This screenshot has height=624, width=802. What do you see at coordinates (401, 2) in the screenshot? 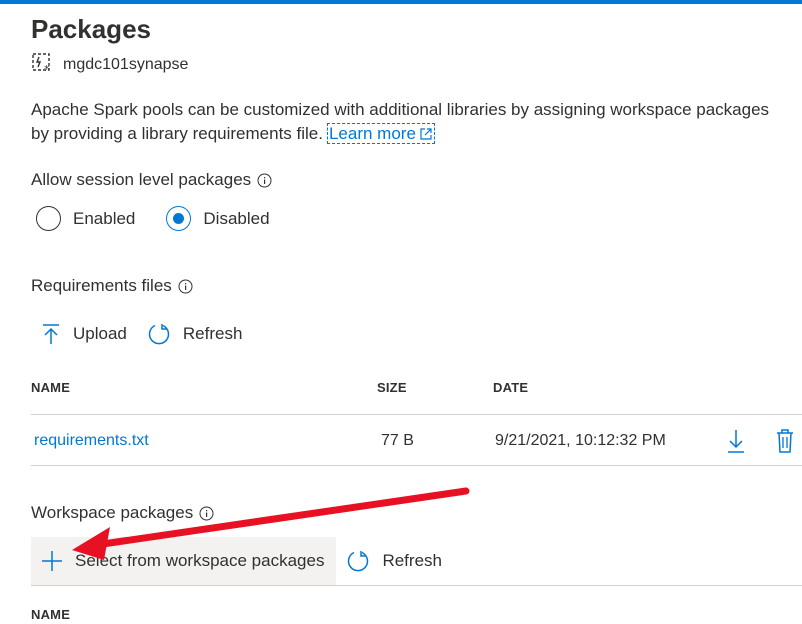
I see `top-accent-bar` at bounding box center [401, 2].